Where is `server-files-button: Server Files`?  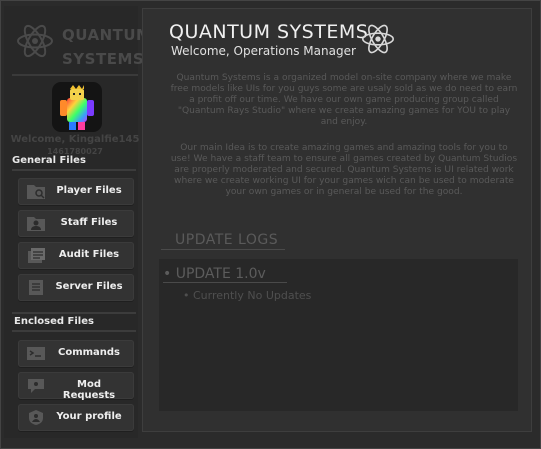
server-files-button: Server Files is located at coordinates (76, 287).